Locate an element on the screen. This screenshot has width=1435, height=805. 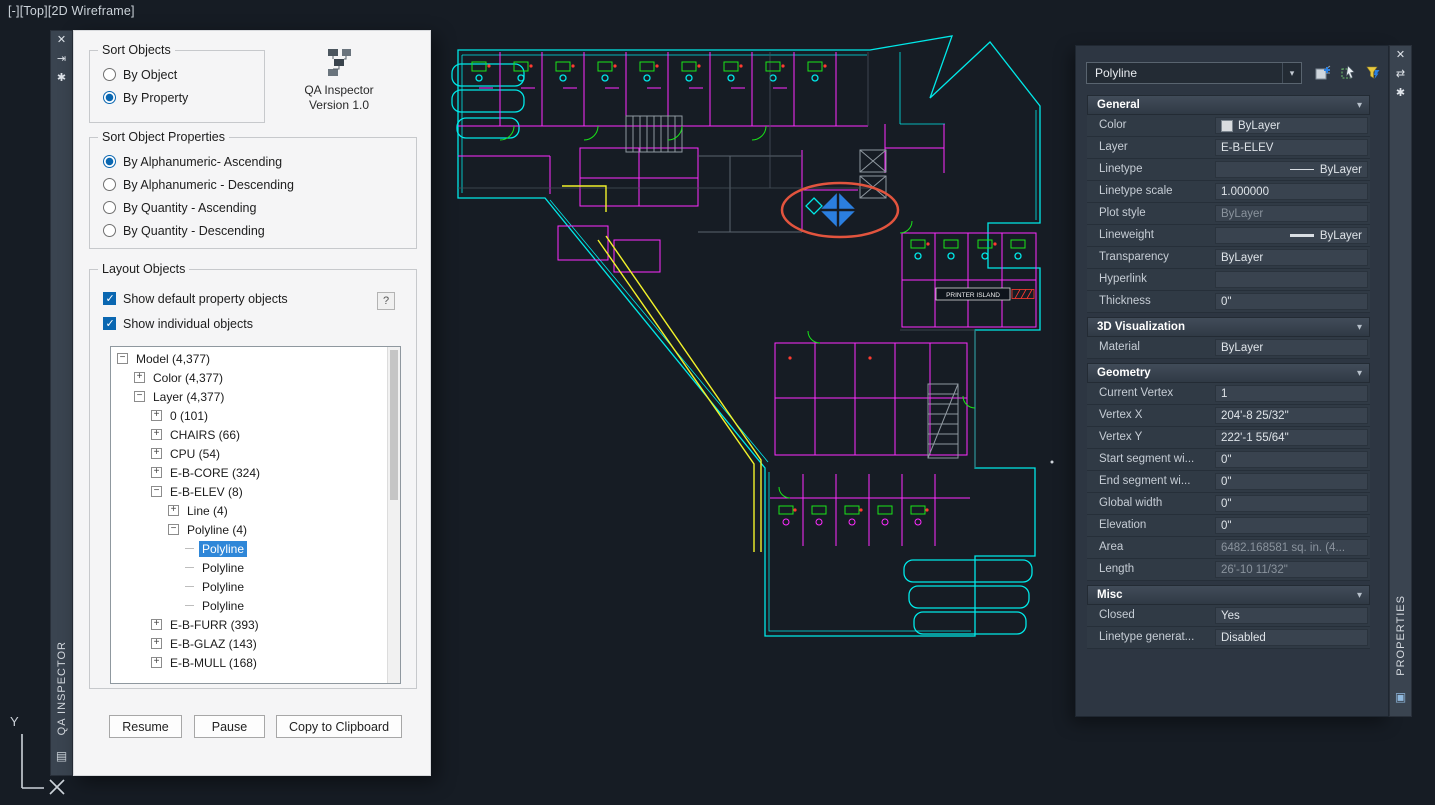
auto-hide-pin-icon: ⇥ is located at coordinates (61, 59).